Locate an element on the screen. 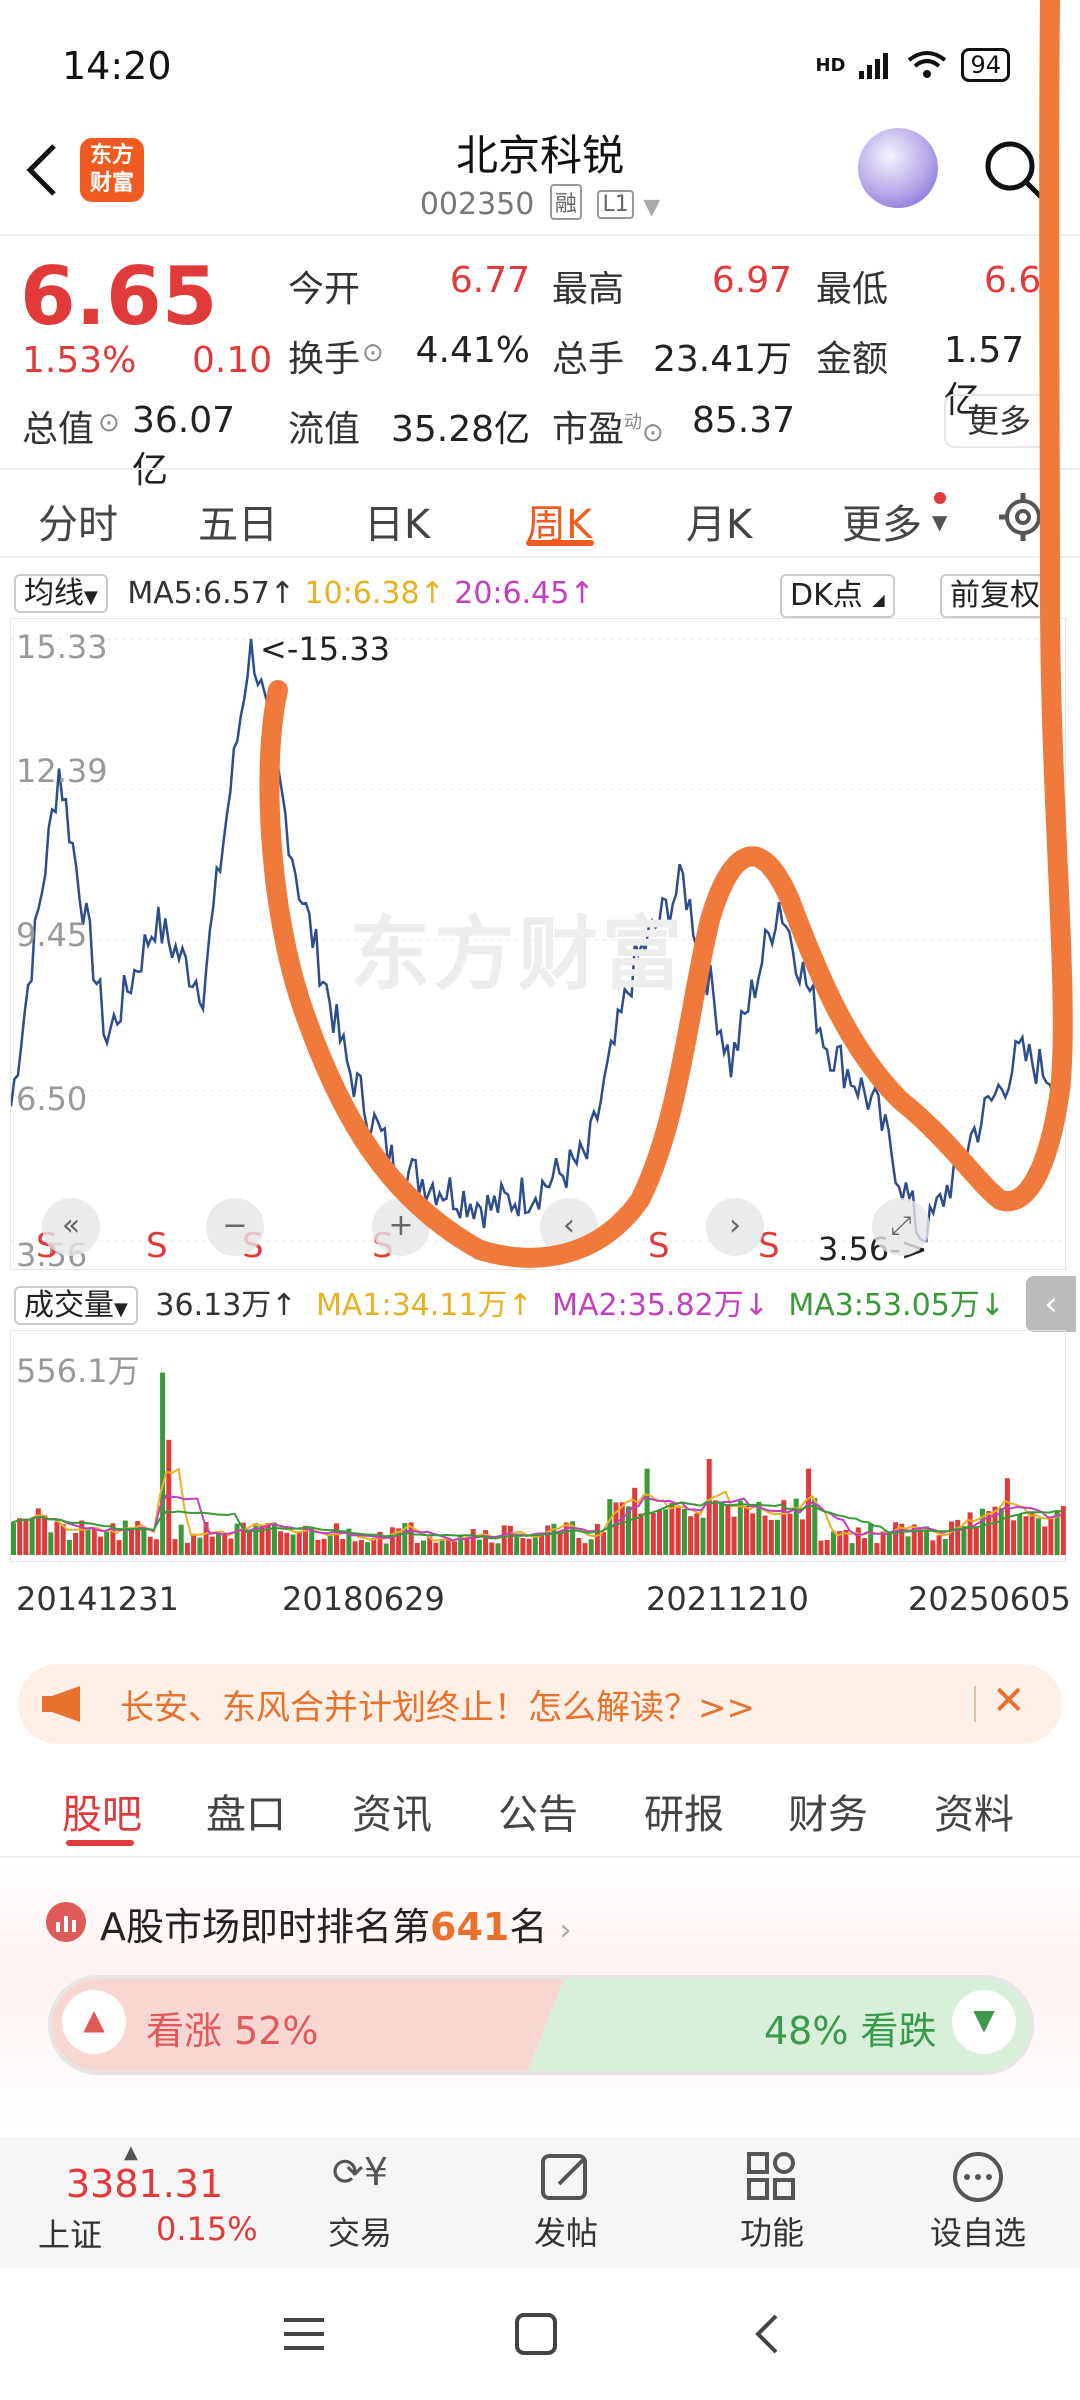 Image resolution: width=1080 pixels, height=2400 pixels. nav-post-label: 发帖 is located at coordinates (565, 2233).